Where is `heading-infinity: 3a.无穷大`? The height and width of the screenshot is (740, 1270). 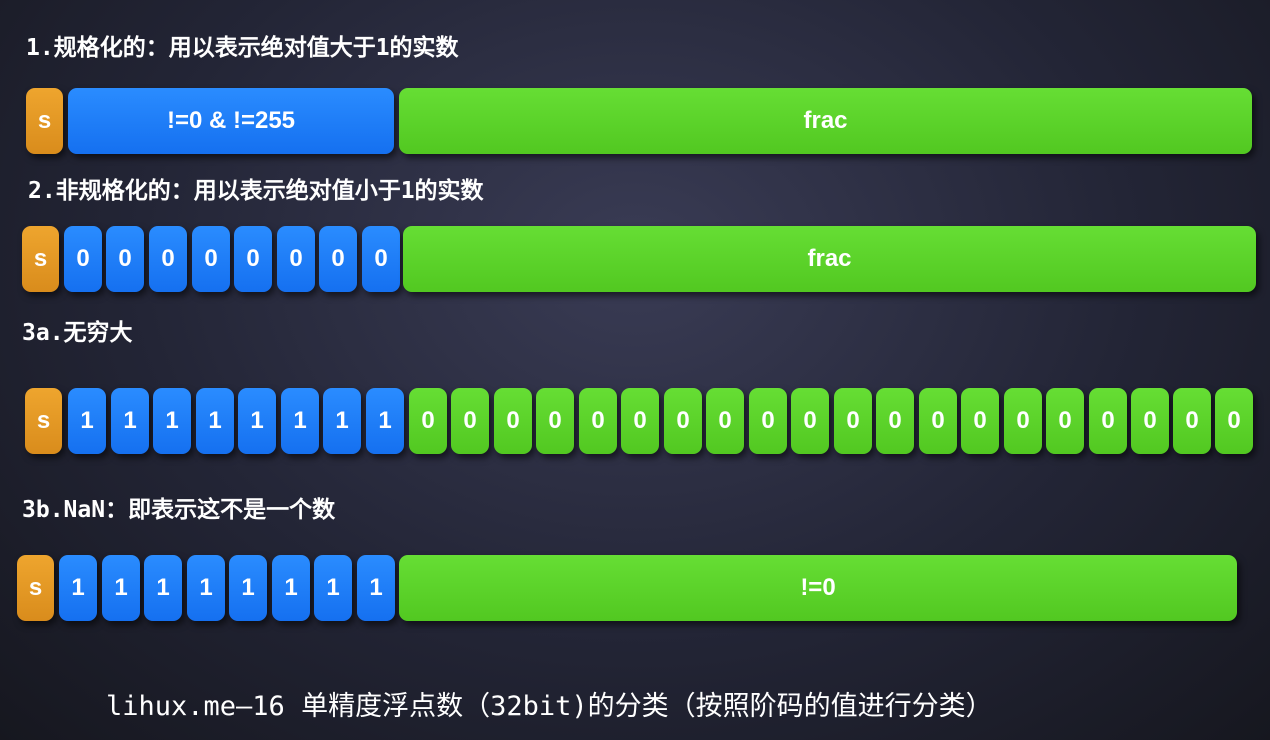 heading-infinity: 3a.无穷大 is located at coordinates (77, 333).